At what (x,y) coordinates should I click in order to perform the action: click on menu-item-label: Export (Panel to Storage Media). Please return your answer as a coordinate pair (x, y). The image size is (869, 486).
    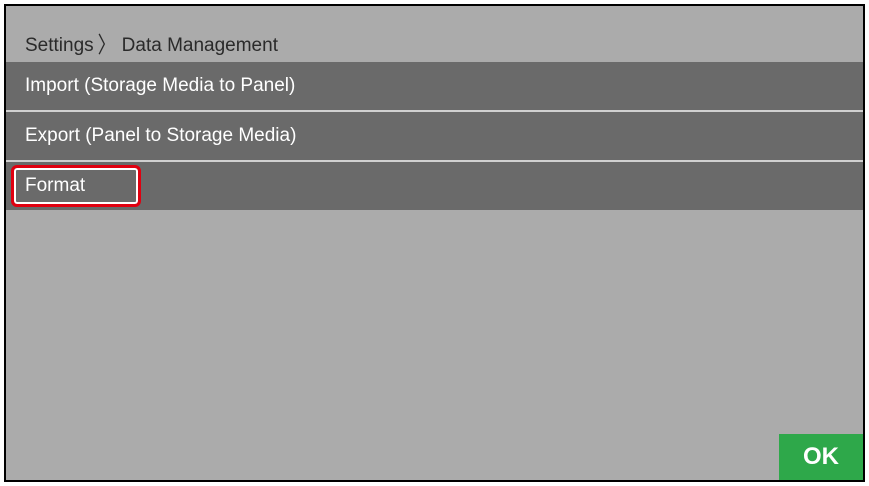
    Looking at the image, I should click on (161, 135).